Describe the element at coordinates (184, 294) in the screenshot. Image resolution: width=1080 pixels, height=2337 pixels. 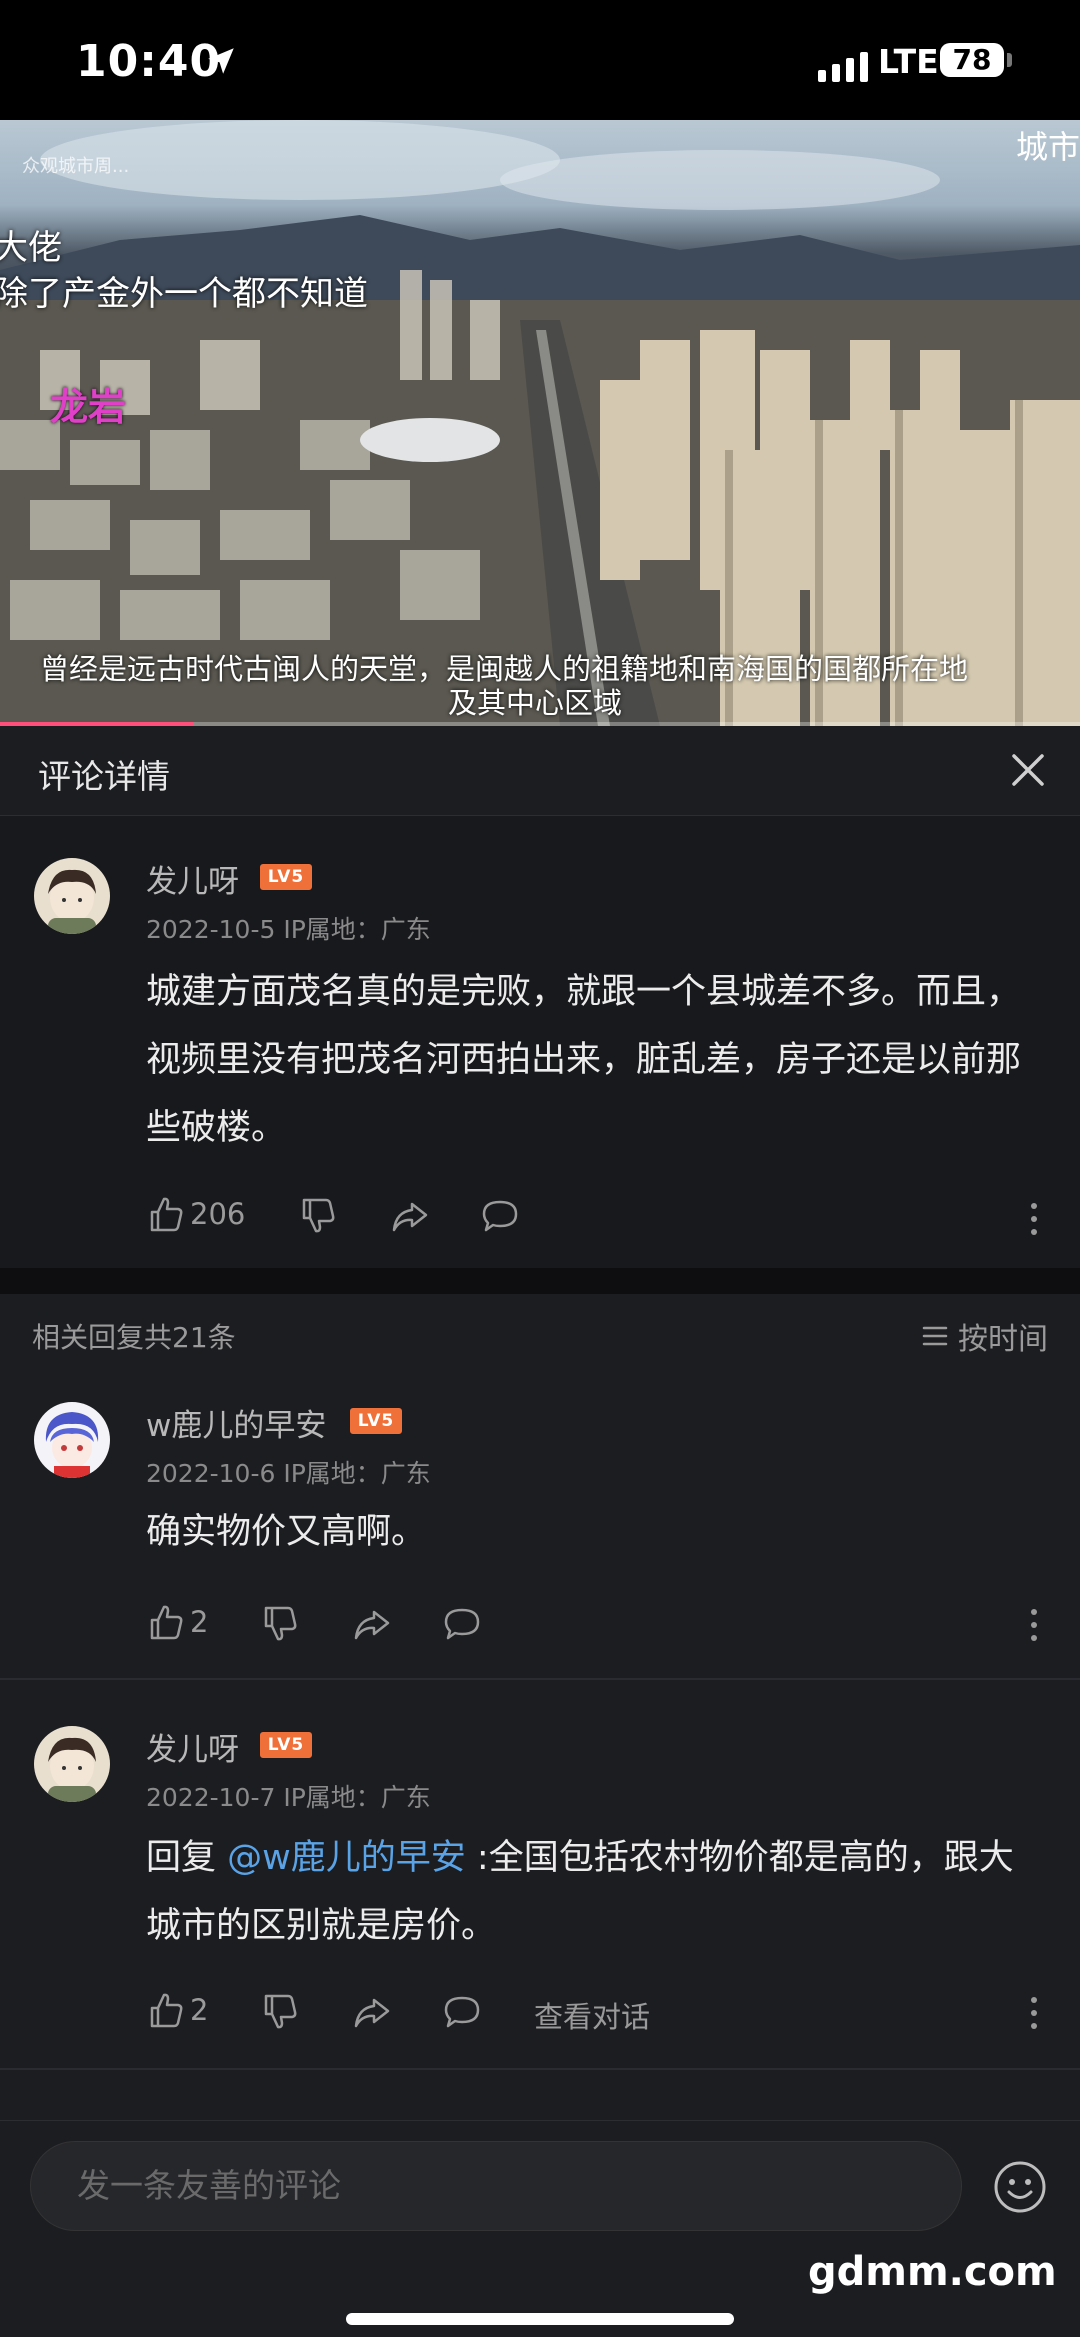
I see `video-overlay-text: 除了产金外一个都不知道` at that location.